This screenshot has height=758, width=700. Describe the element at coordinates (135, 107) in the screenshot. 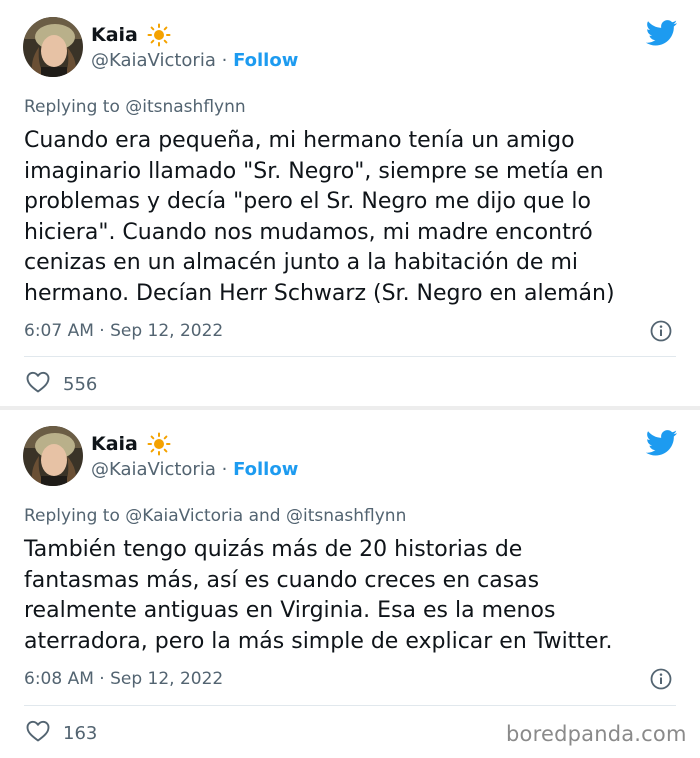

I see `replying-to: Replying to @itsnashflynn` at that location.